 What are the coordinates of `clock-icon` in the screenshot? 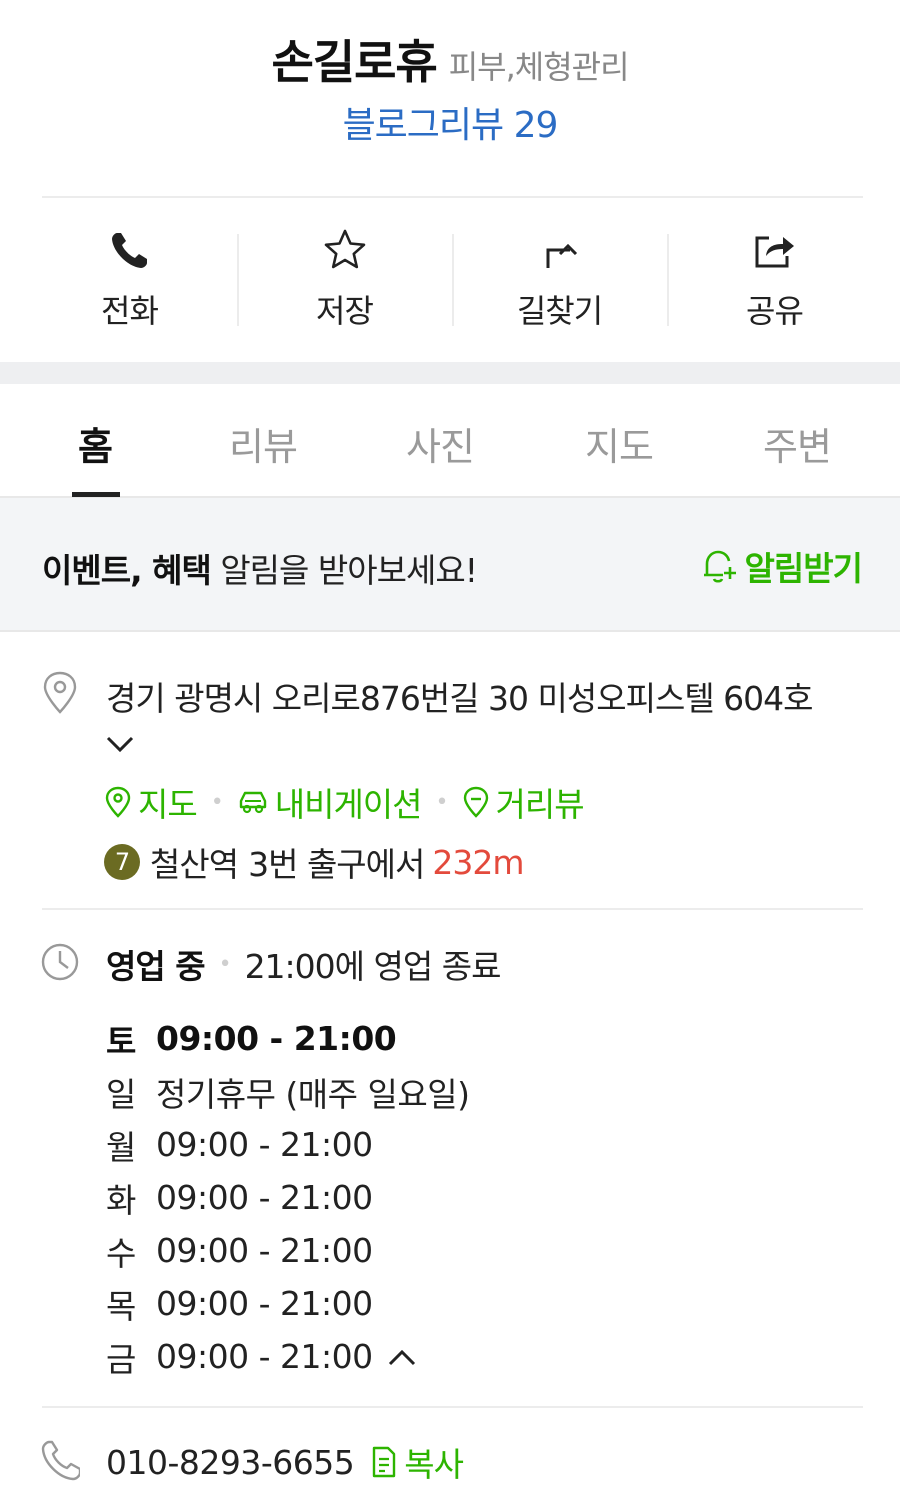 It's located at (60, 962).